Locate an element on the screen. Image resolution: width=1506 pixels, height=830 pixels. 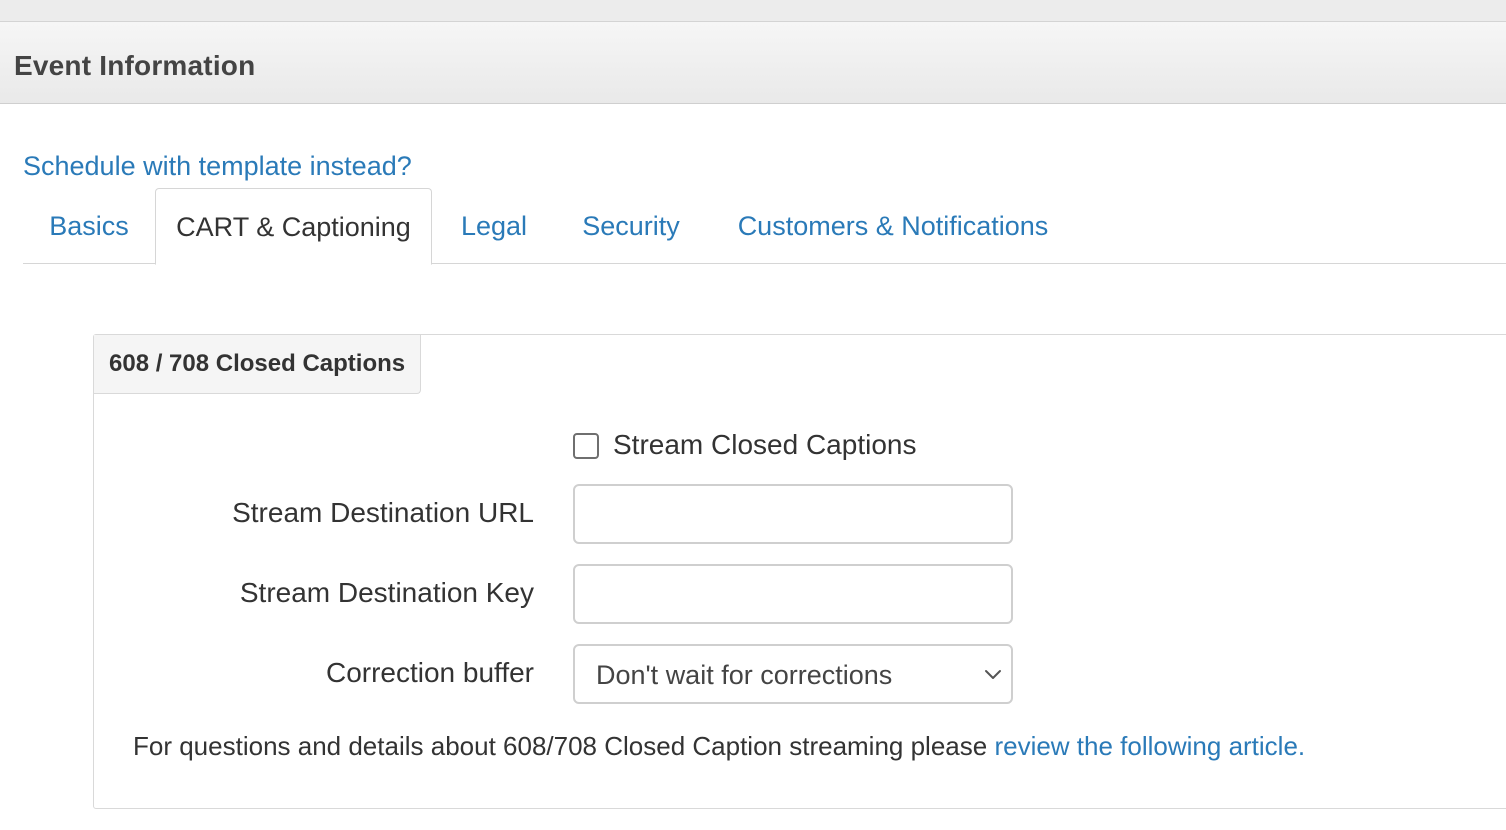
review-article-link: review the following article. is located at coordinates (1149, 746).